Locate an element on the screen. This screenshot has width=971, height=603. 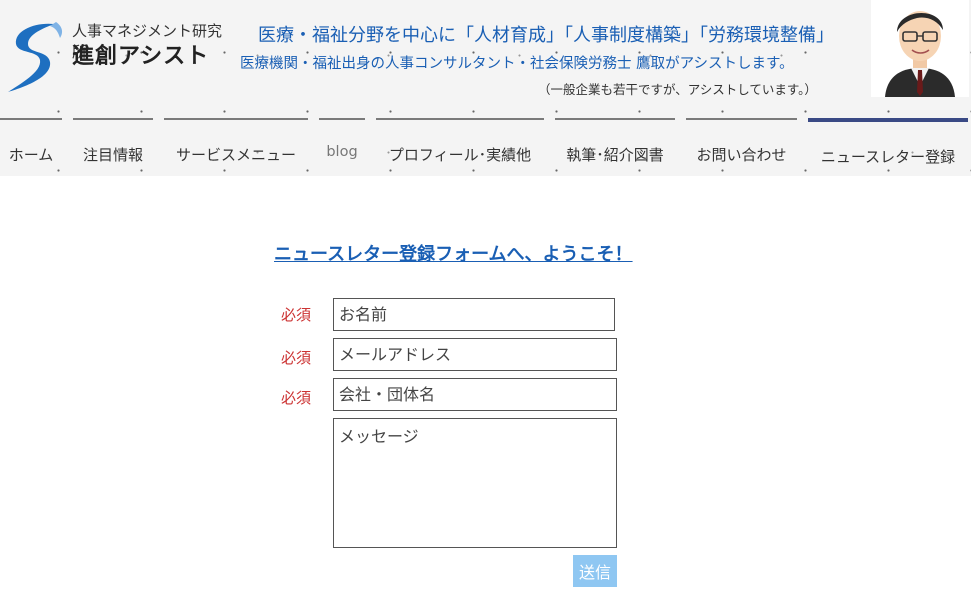
nav-item-label: プロフィール･実績他 is located at coordinates (460, 155).